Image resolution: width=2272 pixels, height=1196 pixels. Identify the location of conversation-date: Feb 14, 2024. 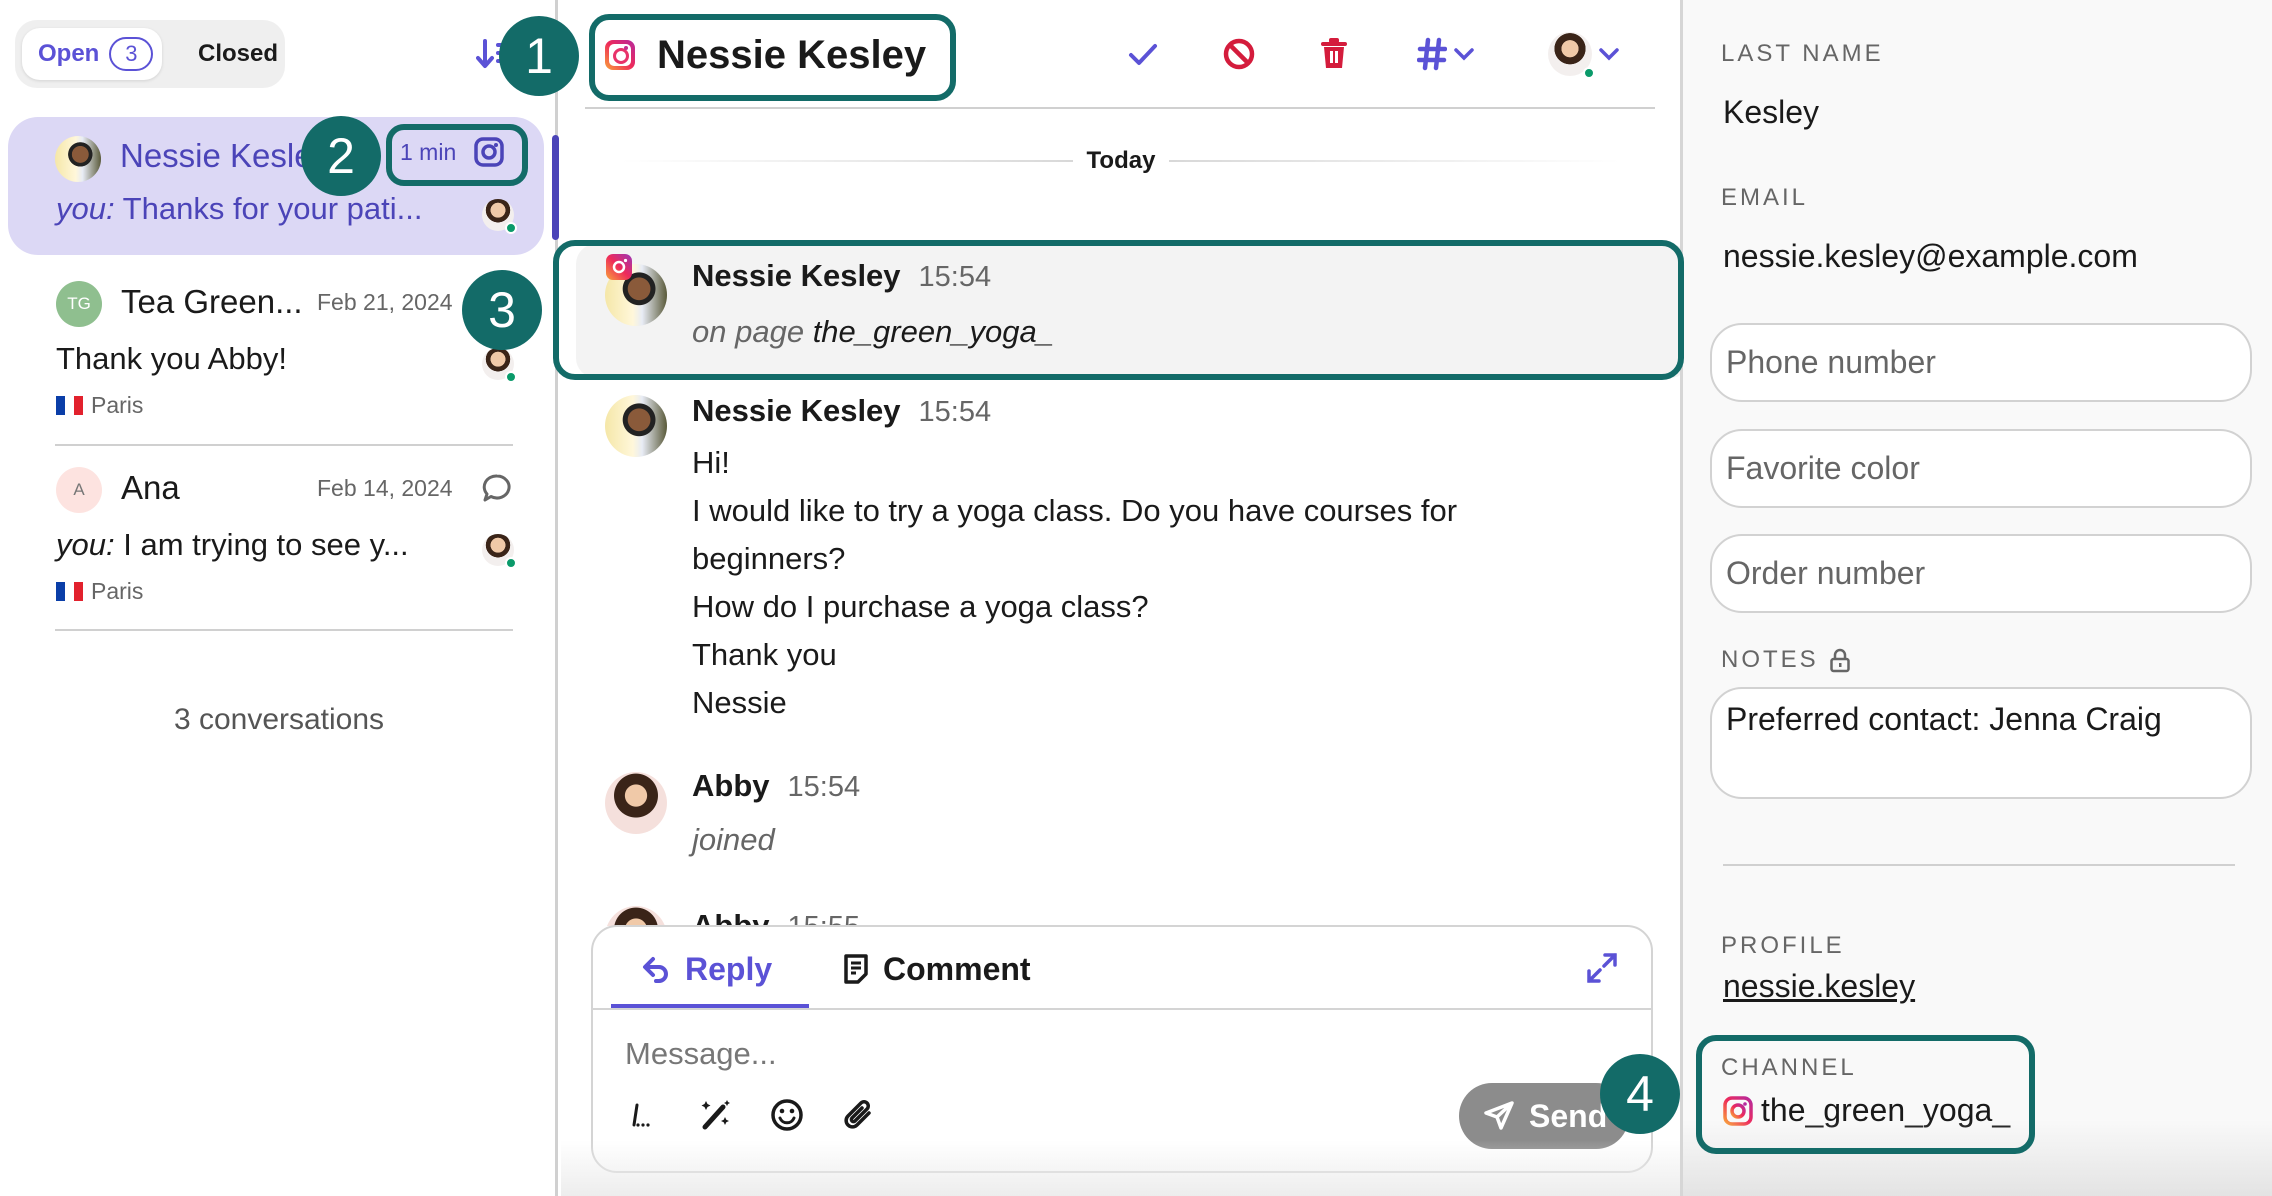
(385, 488).